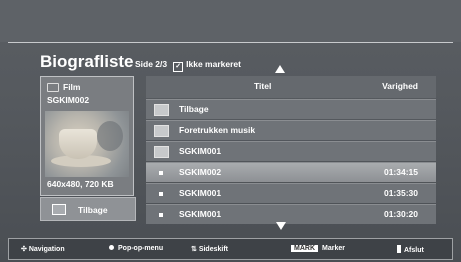  Describe the element at coordinates (291, 172) in the screenshot. I see `list-item-selected: SGKIM002 01:34:15` at that location.